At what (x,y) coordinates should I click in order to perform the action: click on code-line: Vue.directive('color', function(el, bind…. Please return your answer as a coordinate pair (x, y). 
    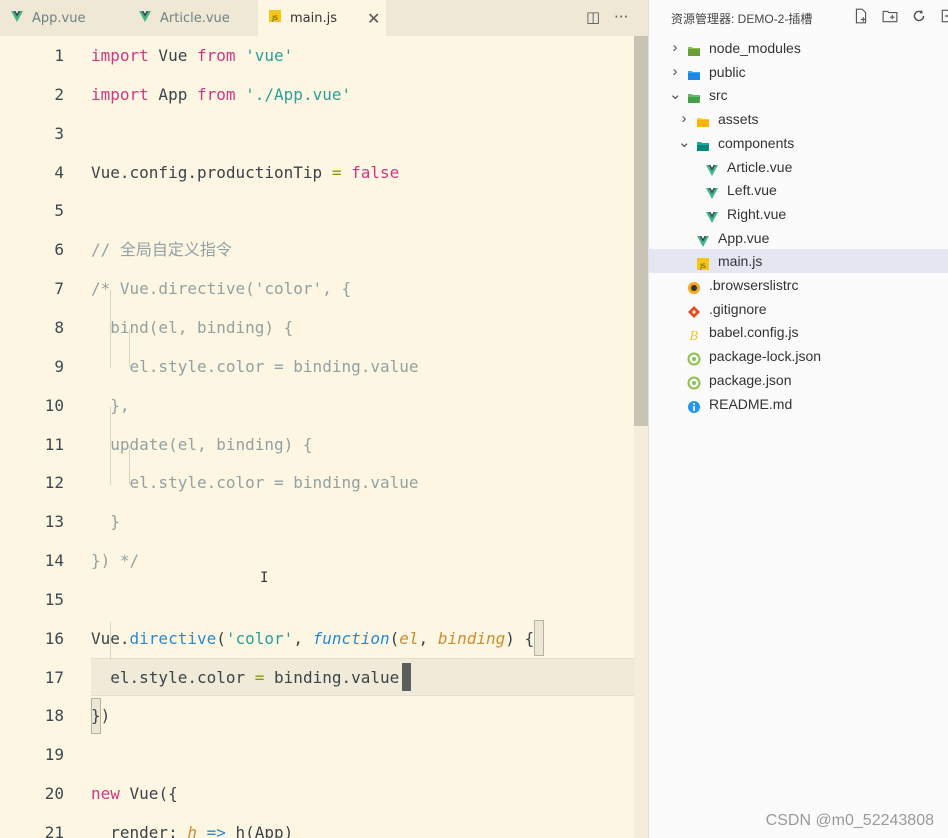
    Looking at the image, I should click on (312, 639).